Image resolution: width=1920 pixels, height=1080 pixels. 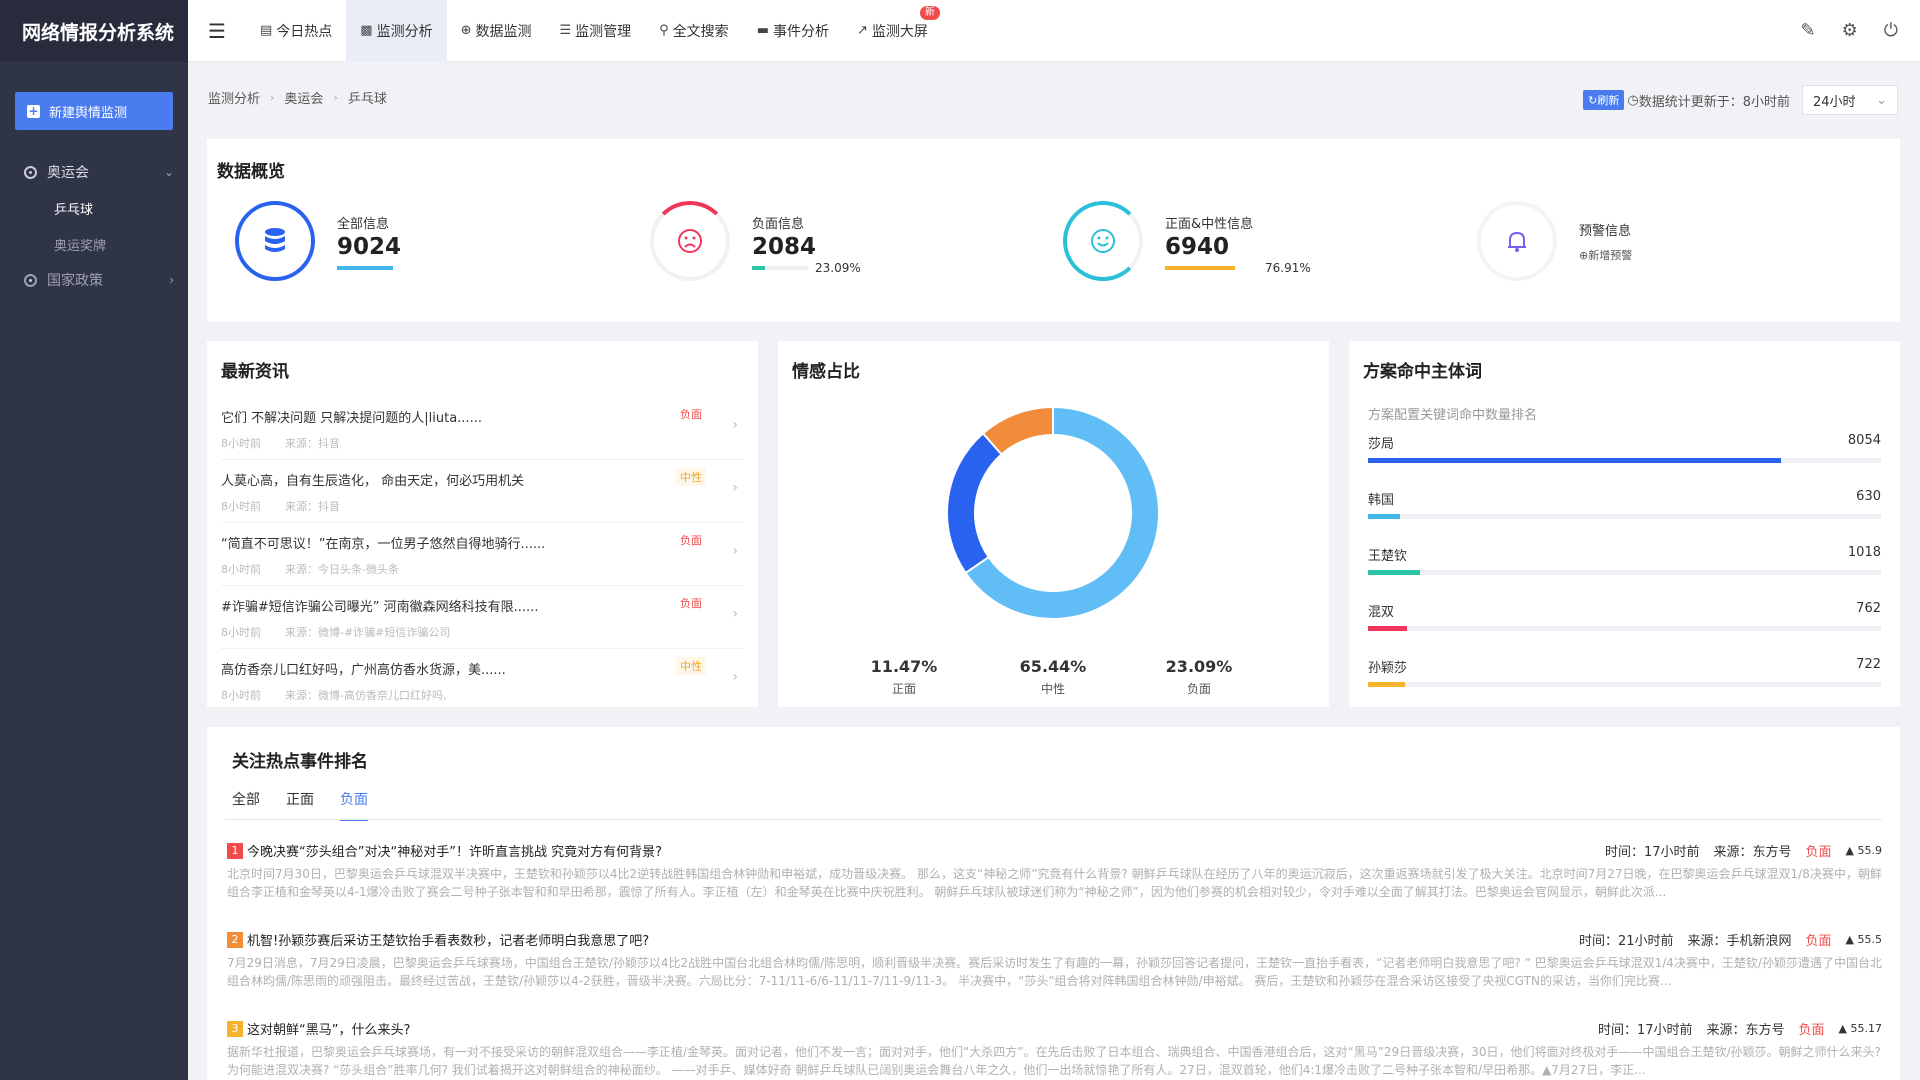 I want to click on keyword-count: 1018, so click(x=1864, y=552).